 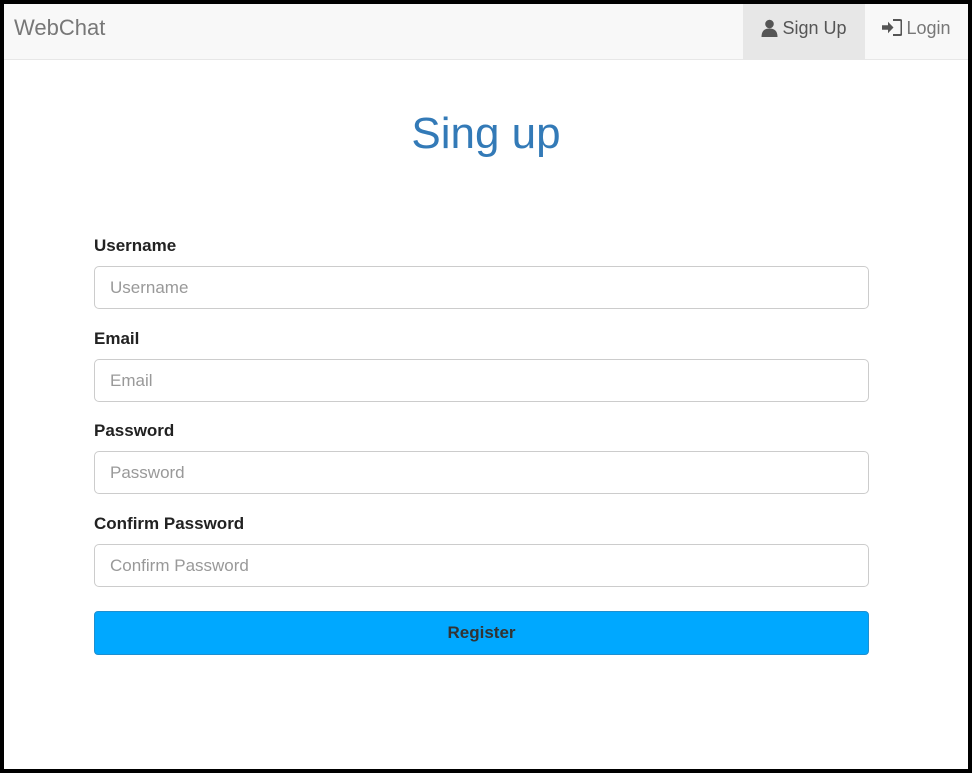 I want to click on nav-item-sign-up: Sign Up, so click(x=804, y=32).